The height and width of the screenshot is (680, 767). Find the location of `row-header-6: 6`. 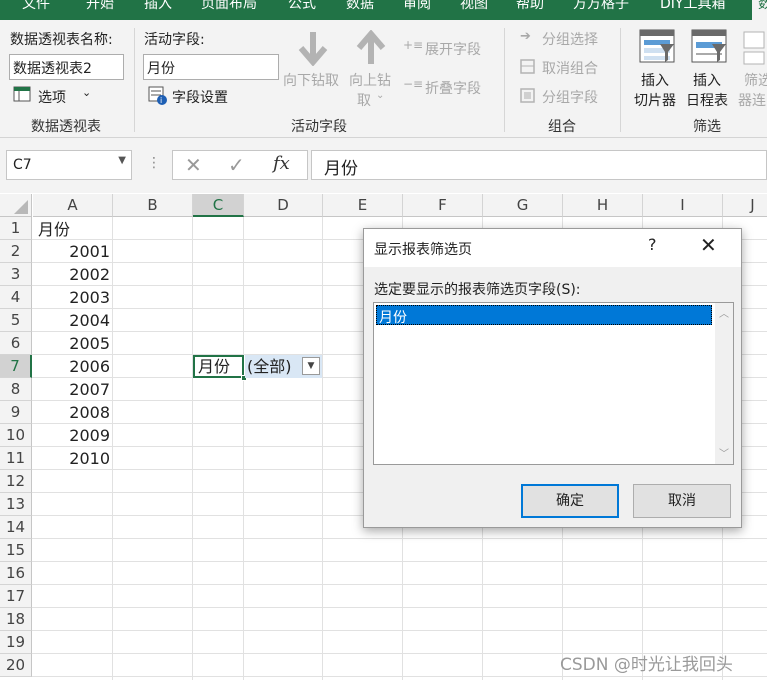

row-header-6: 6 is located at coordinates (16, 343).